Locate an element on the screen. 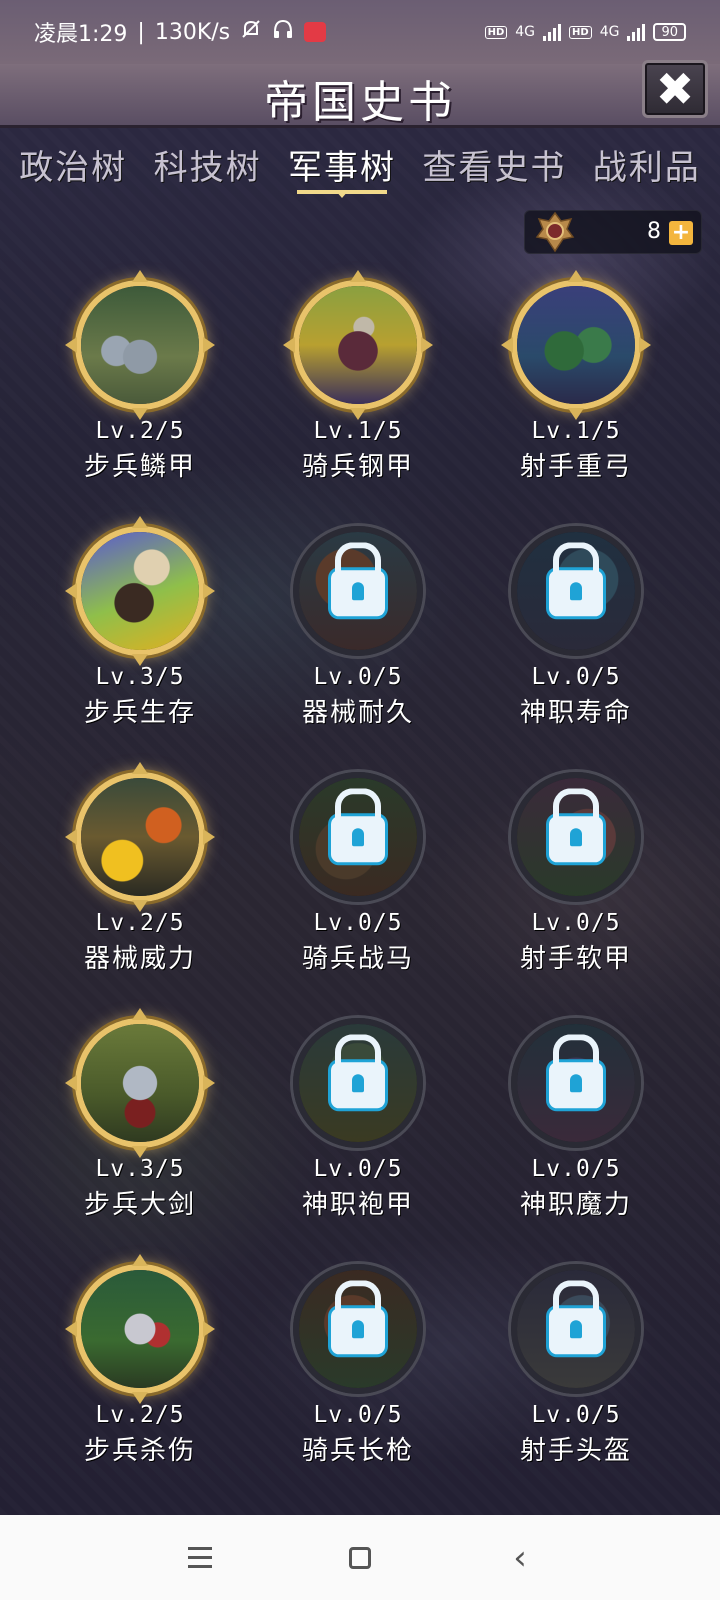 This screenshot has width=720, height=1600. status-left: 凌晨1:29 | 130K/s is located at coordinates (180, 32).